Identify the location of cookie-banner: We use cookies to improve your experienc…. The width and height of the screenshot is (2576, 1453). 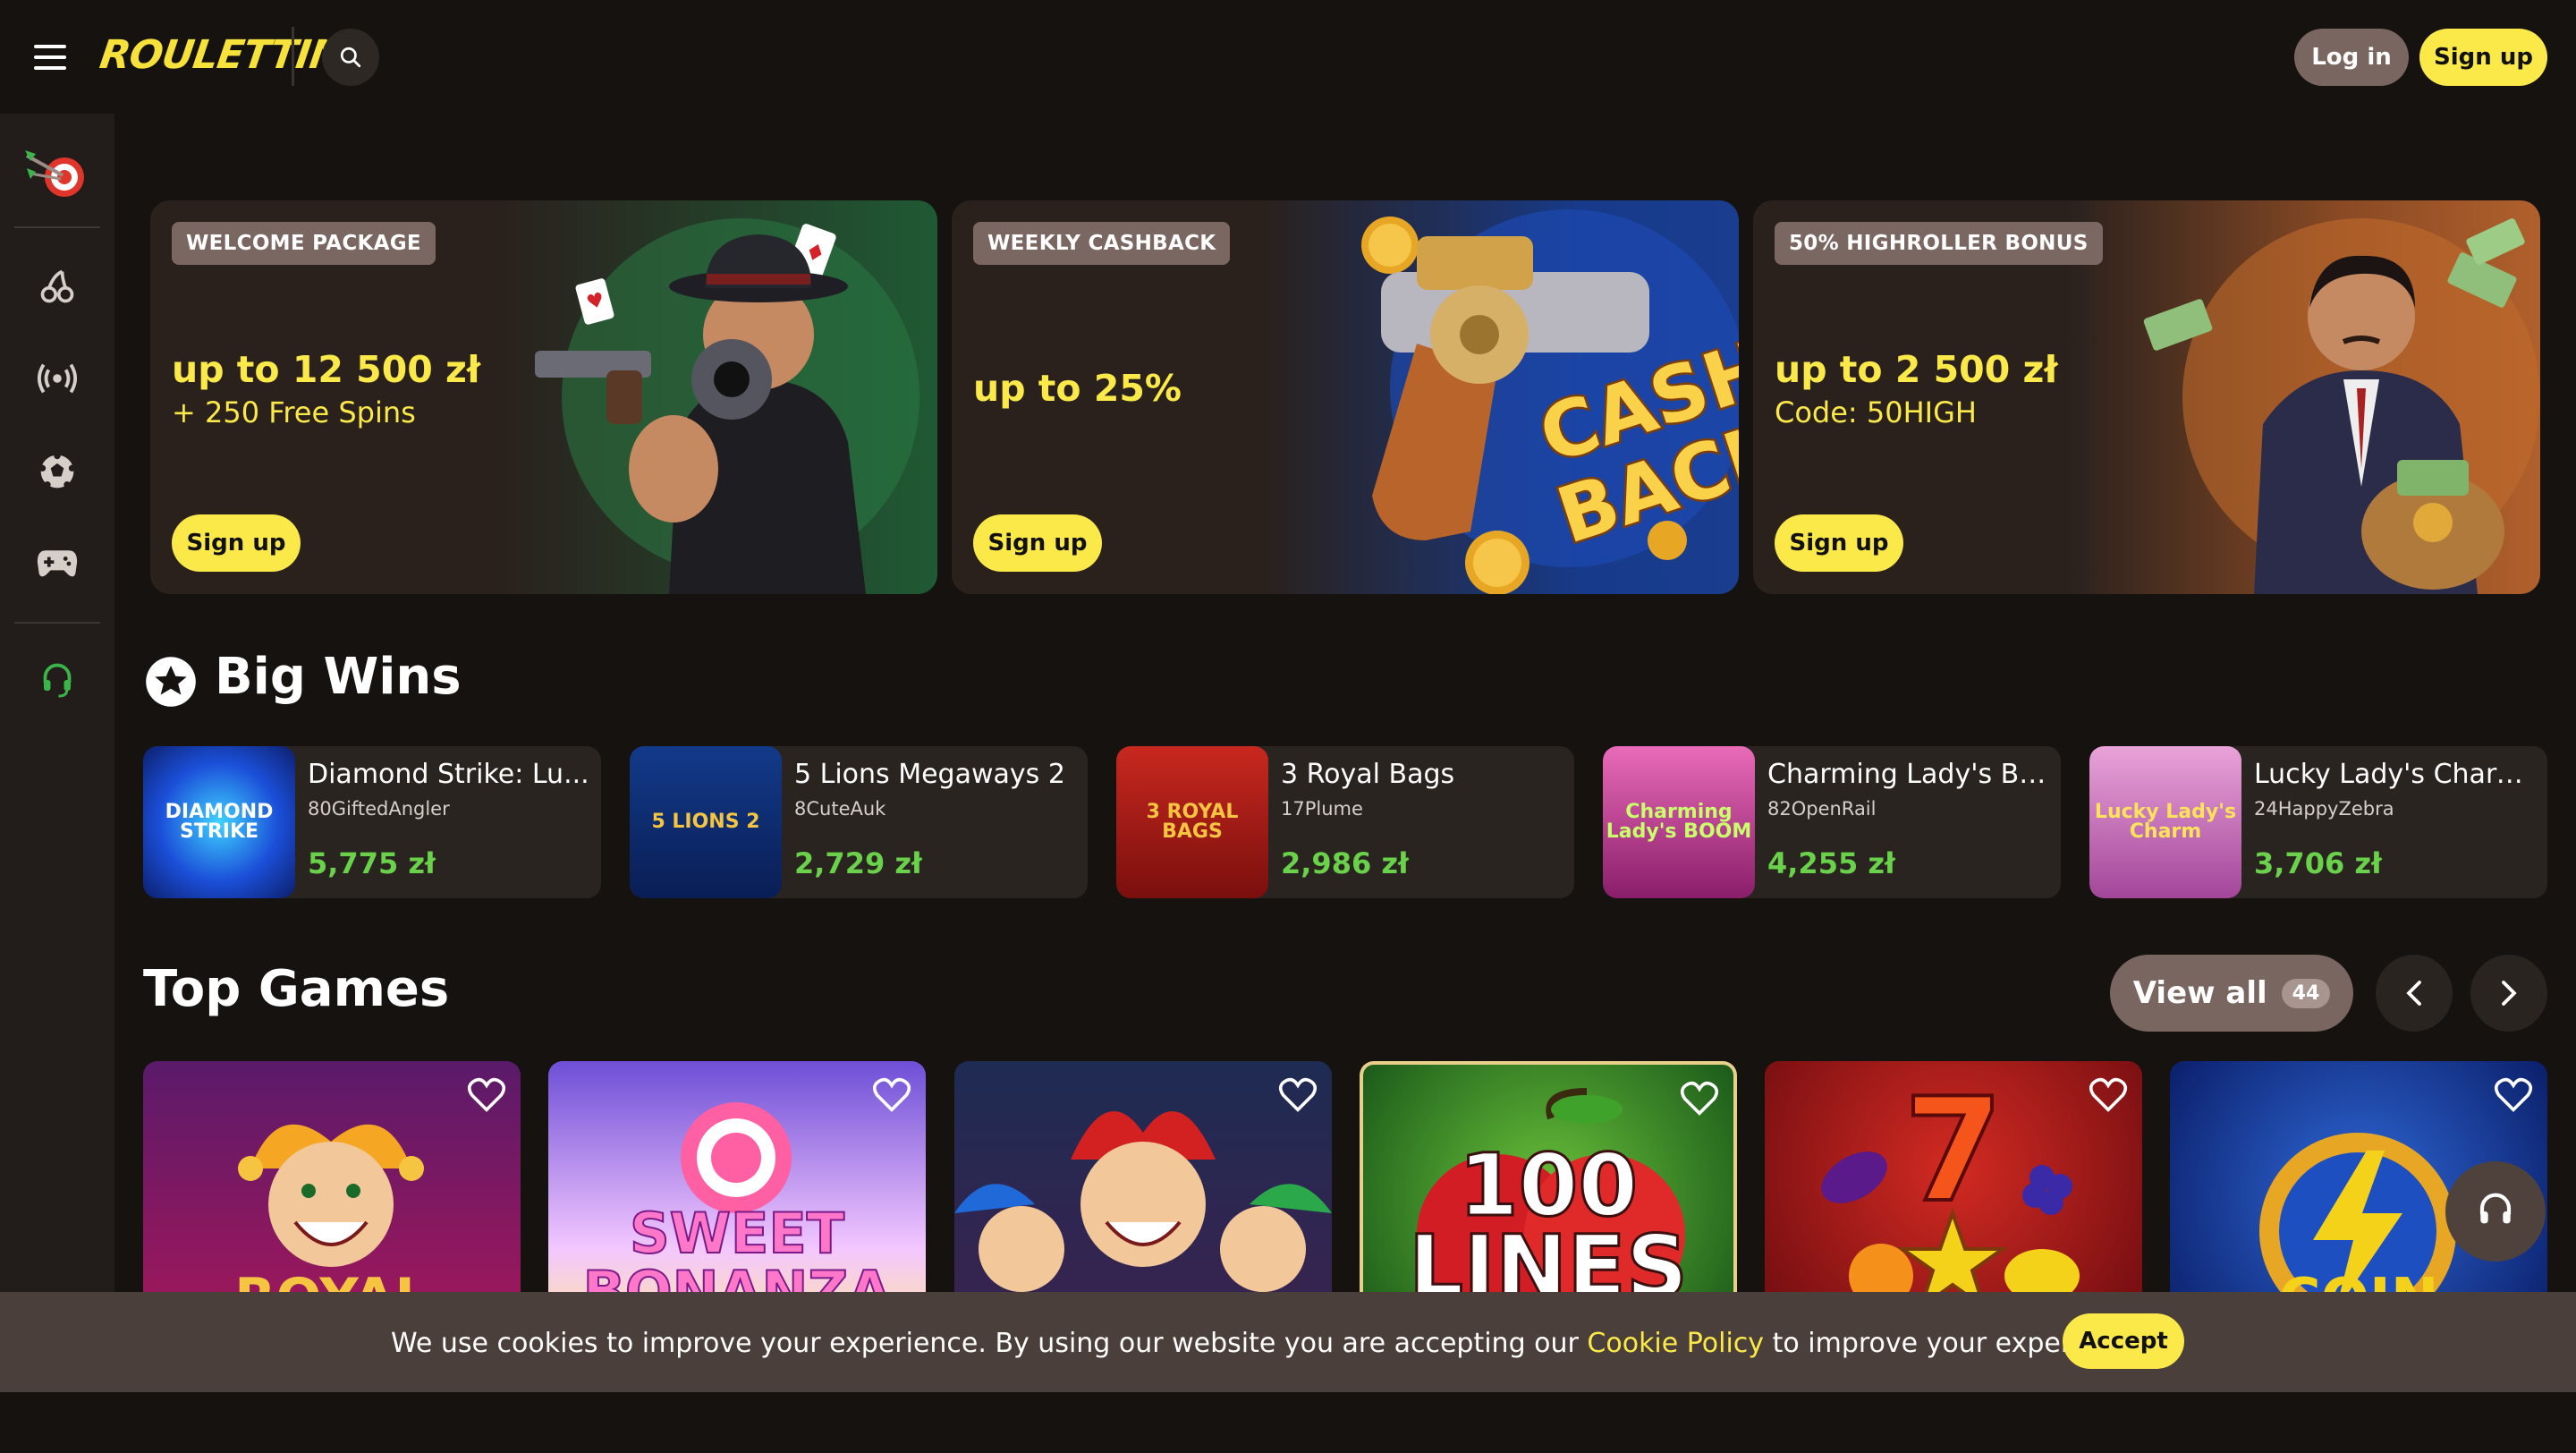
(1288, 1342).